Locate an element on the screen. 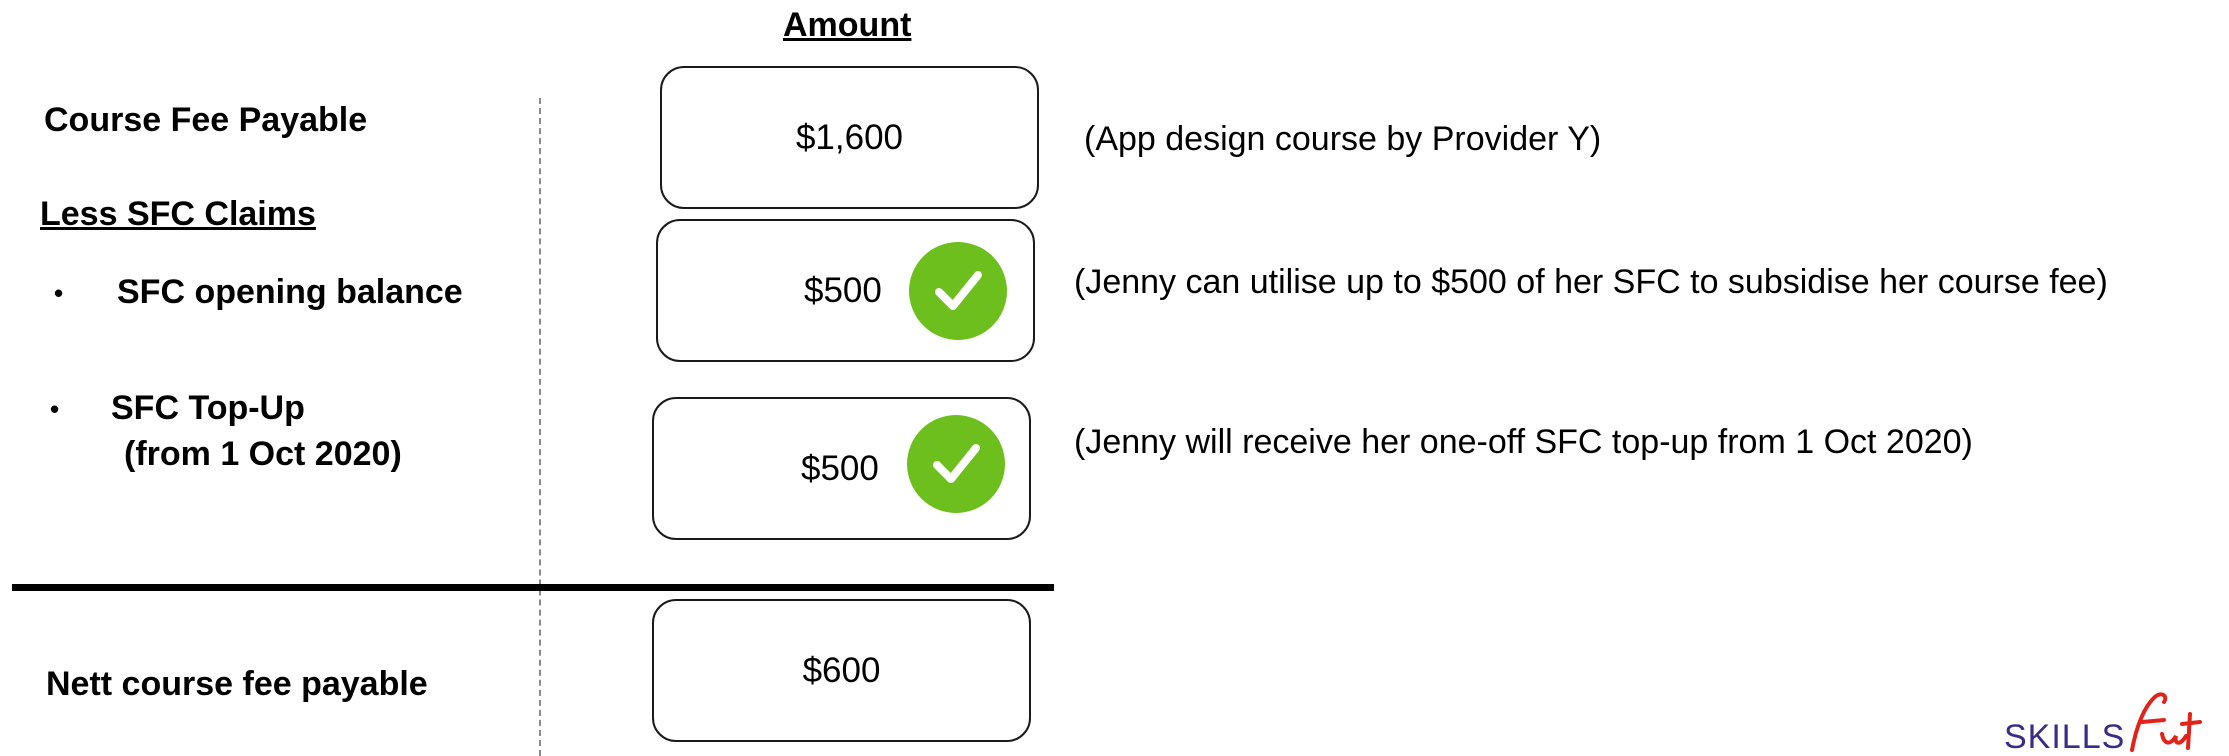  course-fee-amount-box: $1,600 is located at coordinates (849, 137).